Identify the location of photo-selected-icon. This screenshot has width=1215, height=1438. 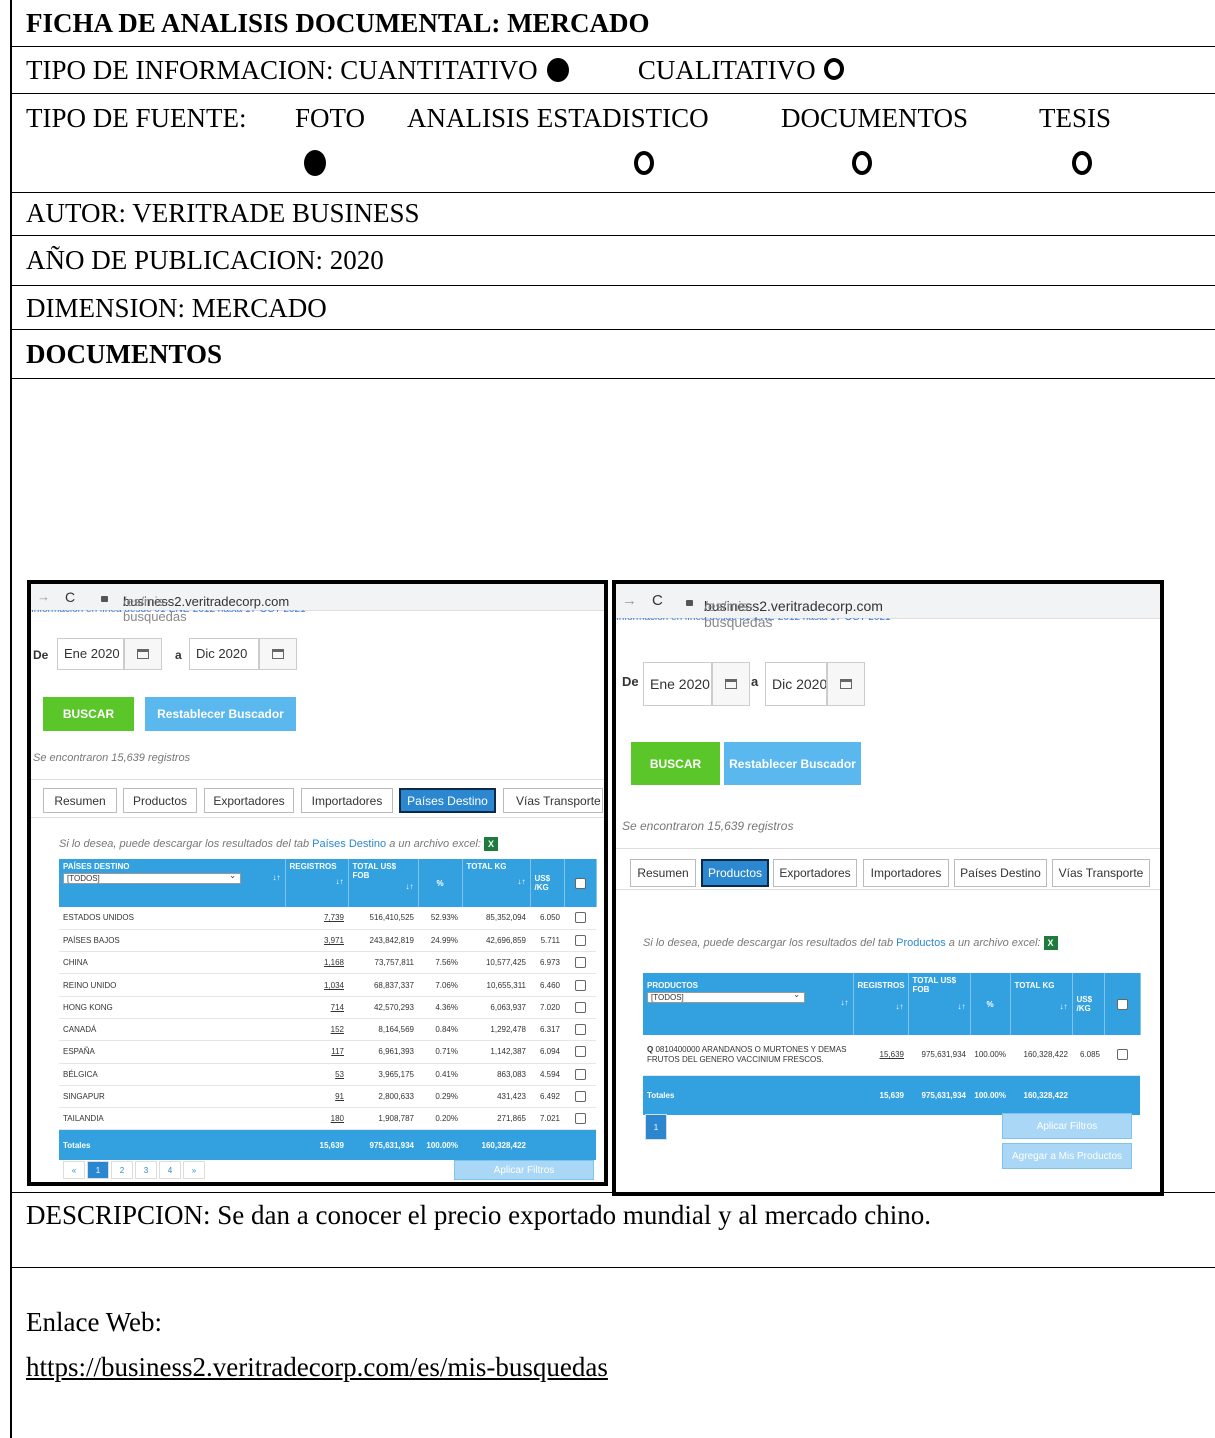
(315, 163).